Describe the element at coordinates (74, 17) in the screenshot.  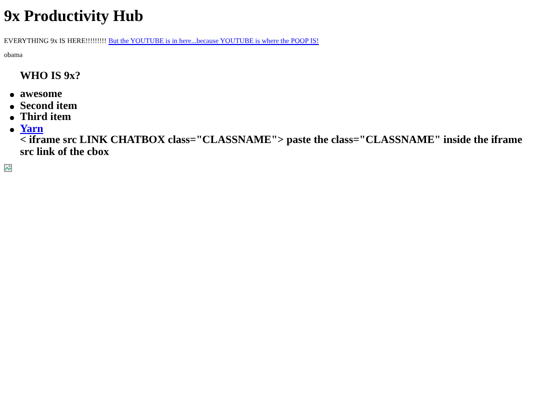
I see `page-title: 9x Productivity Hub` at that location.